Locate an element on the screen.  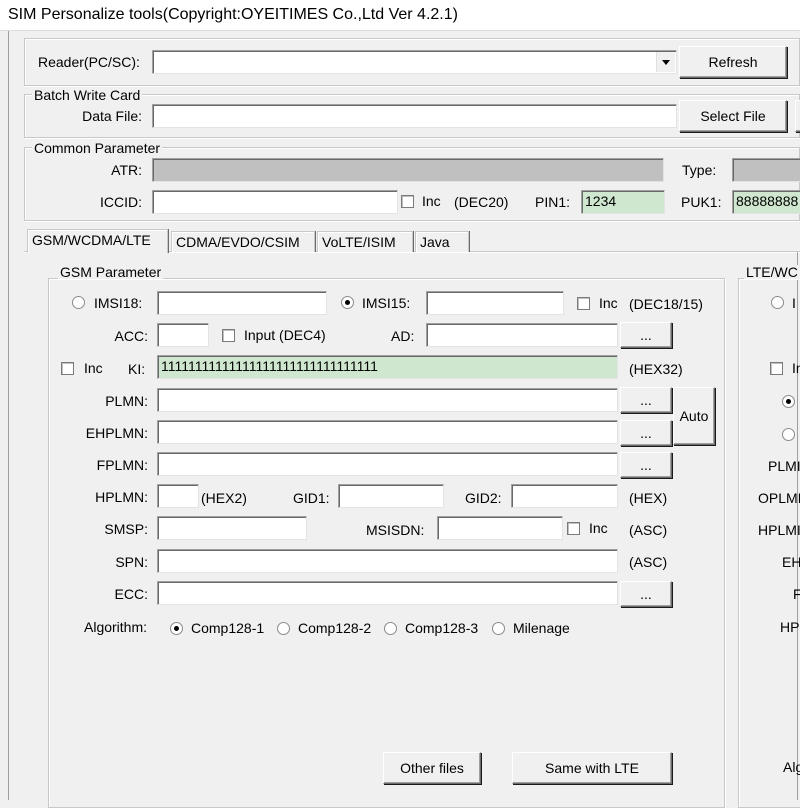
lte-hp-label: HP is located at coordinates (790, 627).